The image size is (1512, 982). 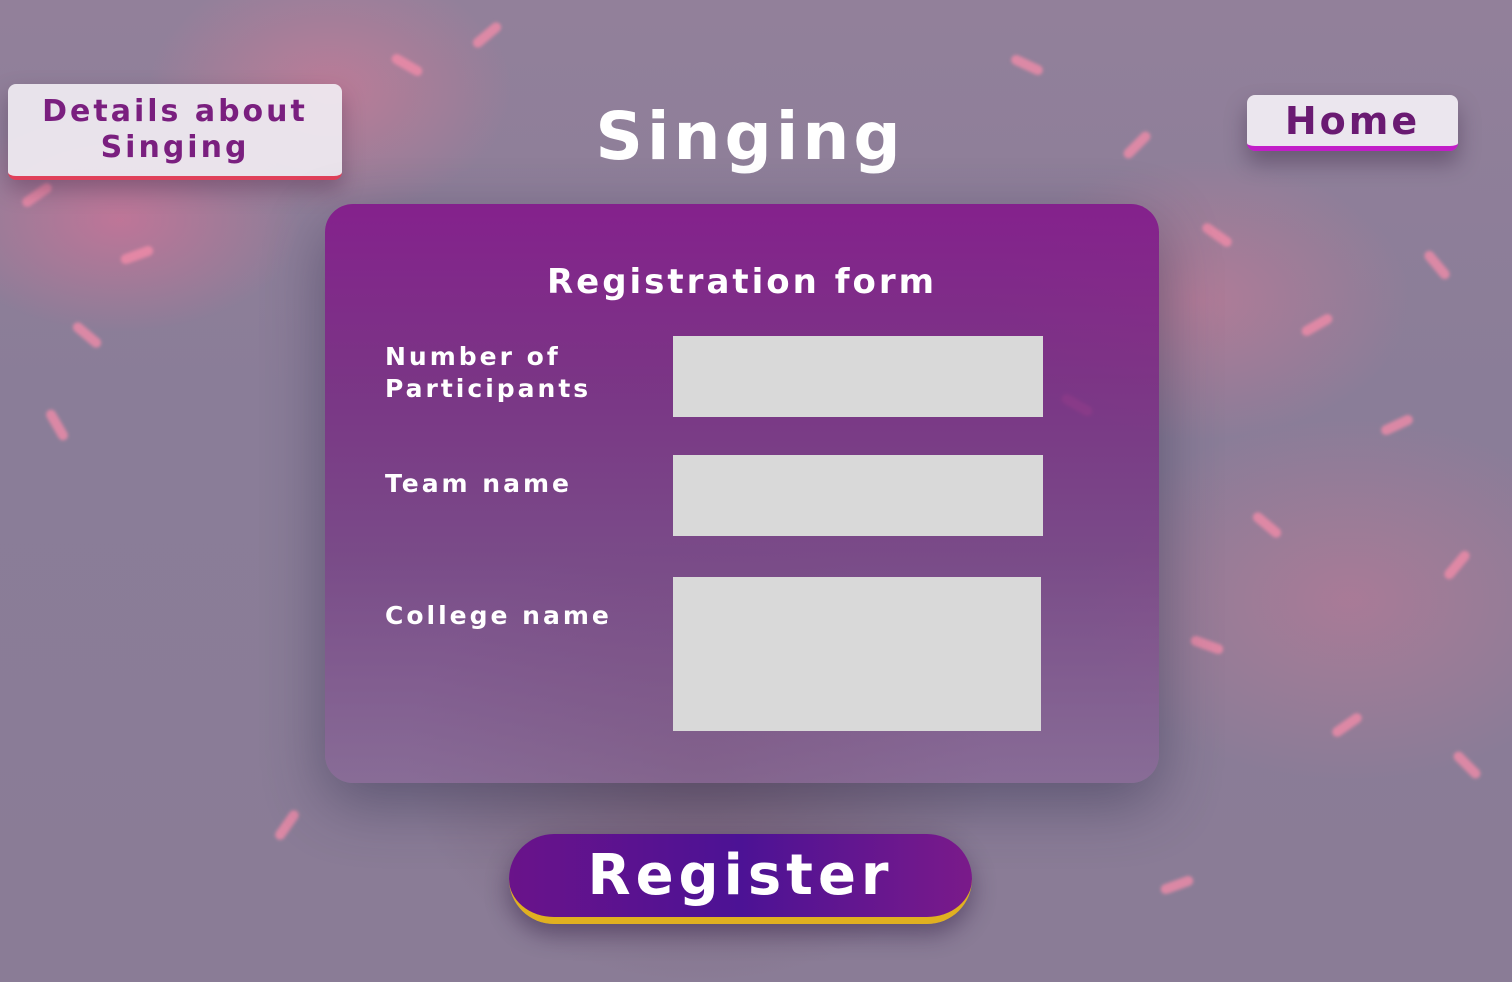 I want to click on participants-input, so click(x=858, y=376).